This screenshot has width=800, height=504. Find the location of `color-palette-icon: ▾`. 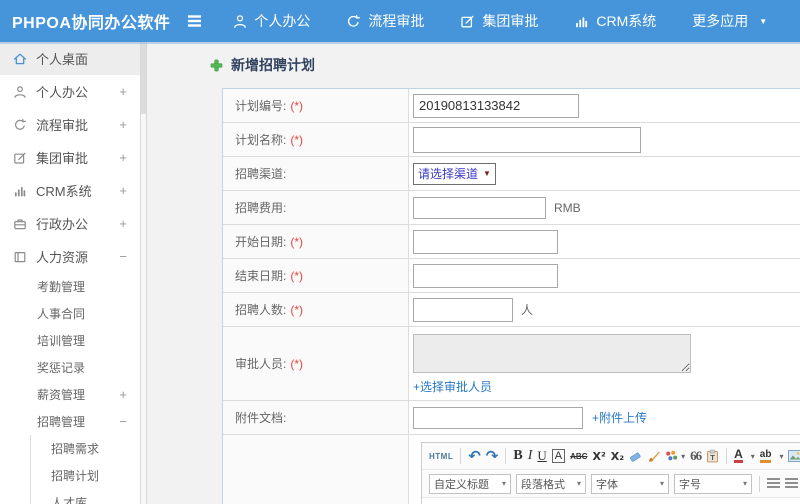

color-palette-icon: ▾ is located at coordinates (675, 456).